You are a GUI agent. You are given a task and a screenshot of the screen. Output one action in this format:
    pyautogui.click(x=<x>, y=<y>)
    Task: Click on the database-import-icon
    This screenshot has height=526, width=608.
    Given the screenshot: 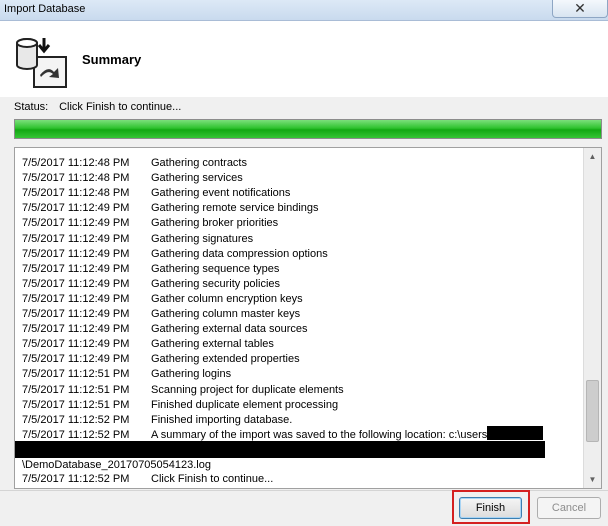 What is the action you would take?
    pyautogui.click(x=41, y=63)
    